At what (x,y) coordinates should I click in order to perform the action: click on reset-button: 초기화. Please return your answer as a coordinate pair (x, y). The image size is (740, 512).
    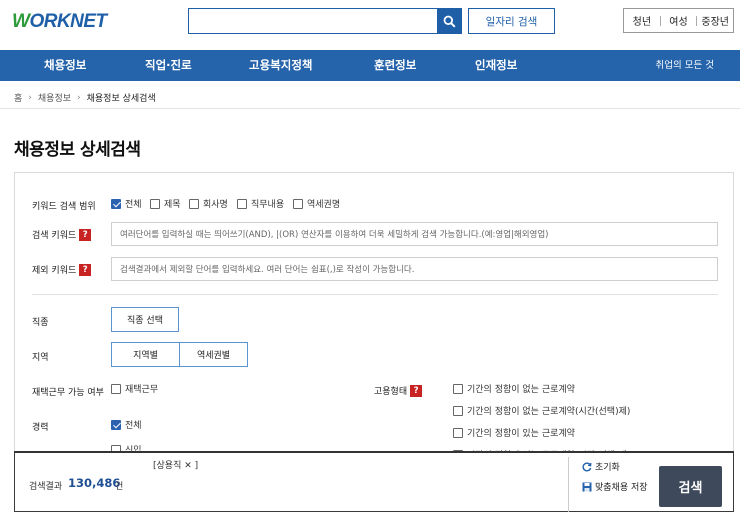
    Looking at the image, I should click on (601, 466).